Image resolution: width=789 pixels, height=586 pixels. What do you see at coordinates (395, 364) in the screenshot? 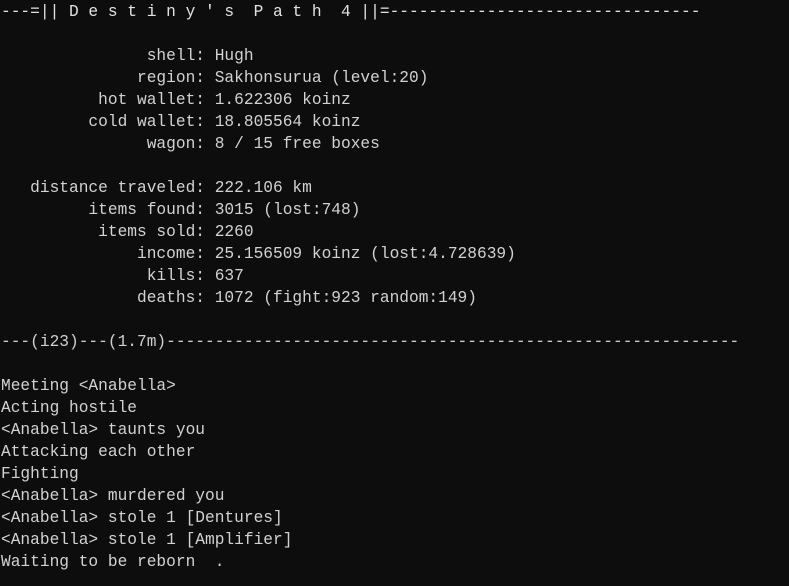
I see `spacer-after-separator` at bounding box center [395, 364].